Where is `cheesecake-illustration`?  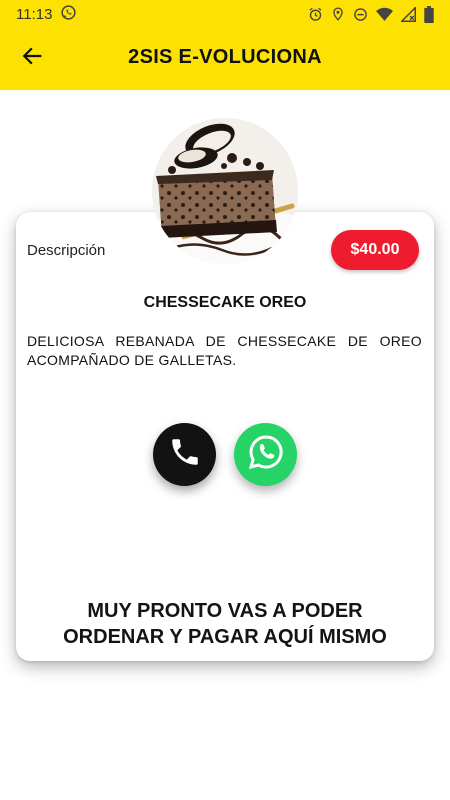 cheesecake-illustration is located at coordinates (225, 191).